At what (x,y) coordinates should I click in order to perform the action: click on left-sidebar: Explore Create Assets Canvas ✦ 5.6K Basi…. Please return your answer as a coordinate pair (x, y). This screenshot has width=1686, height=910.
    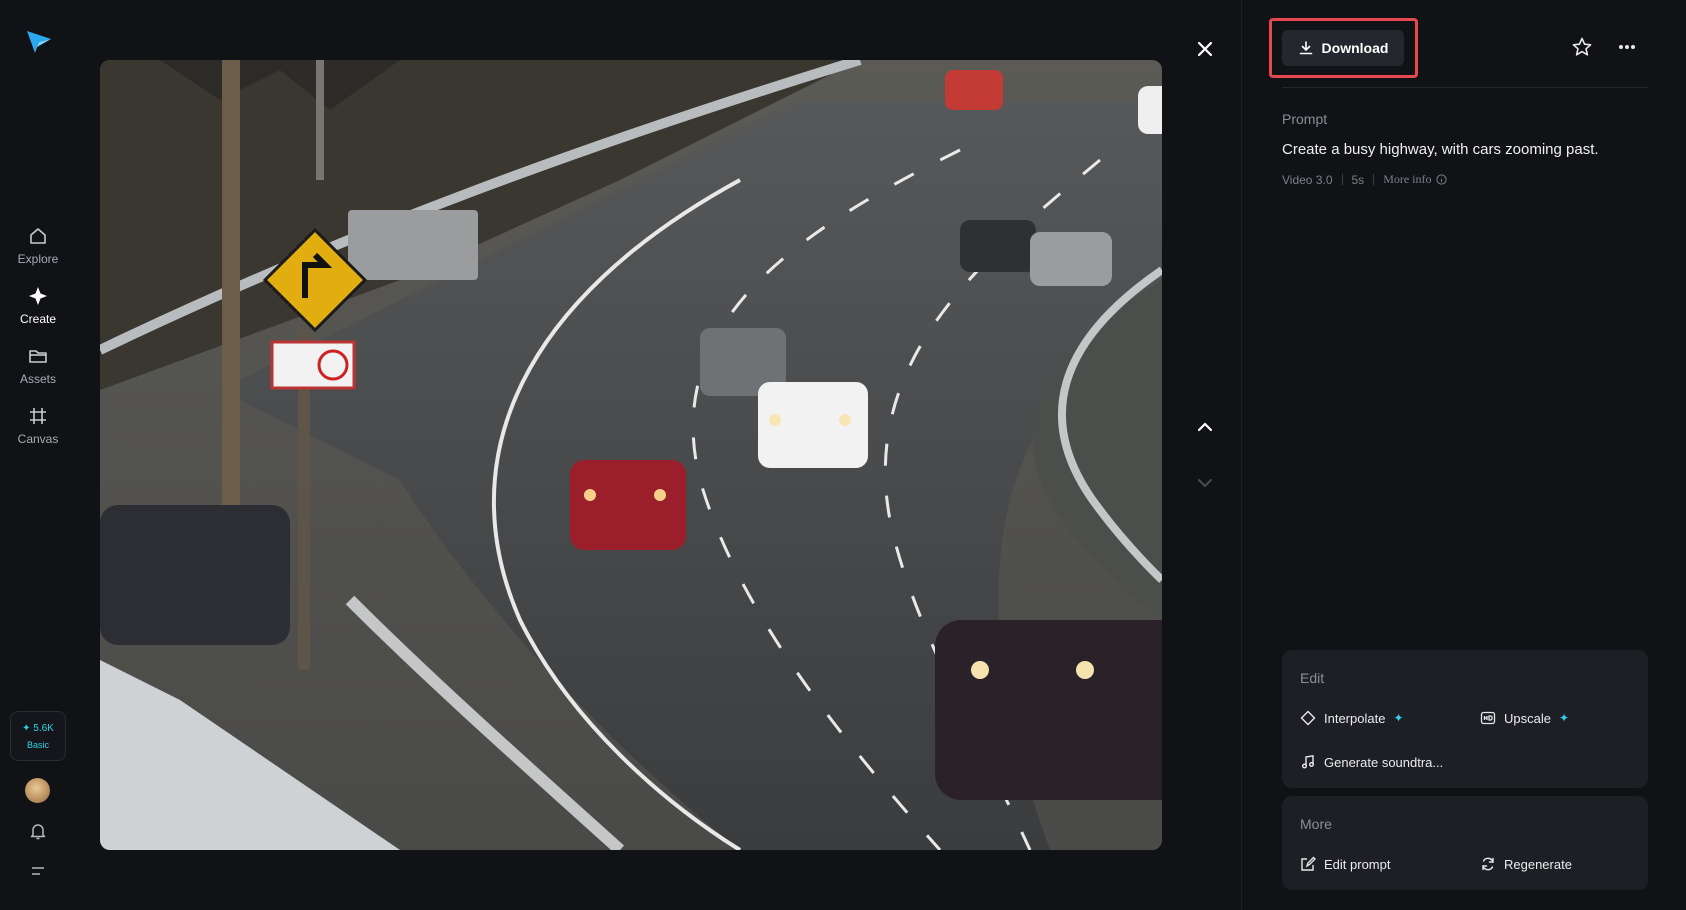
    Looking at the image, I should click on (38, 455).